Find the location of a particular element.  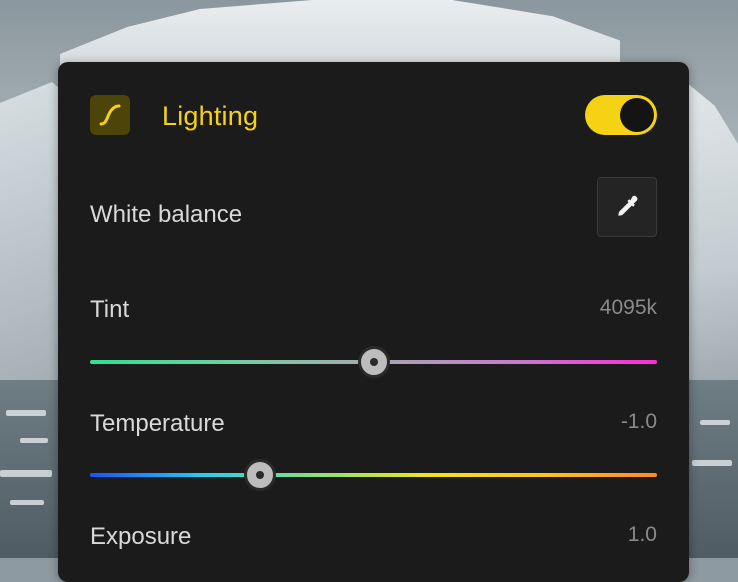

eyedropper-icon is located at coordinates (628, 205).